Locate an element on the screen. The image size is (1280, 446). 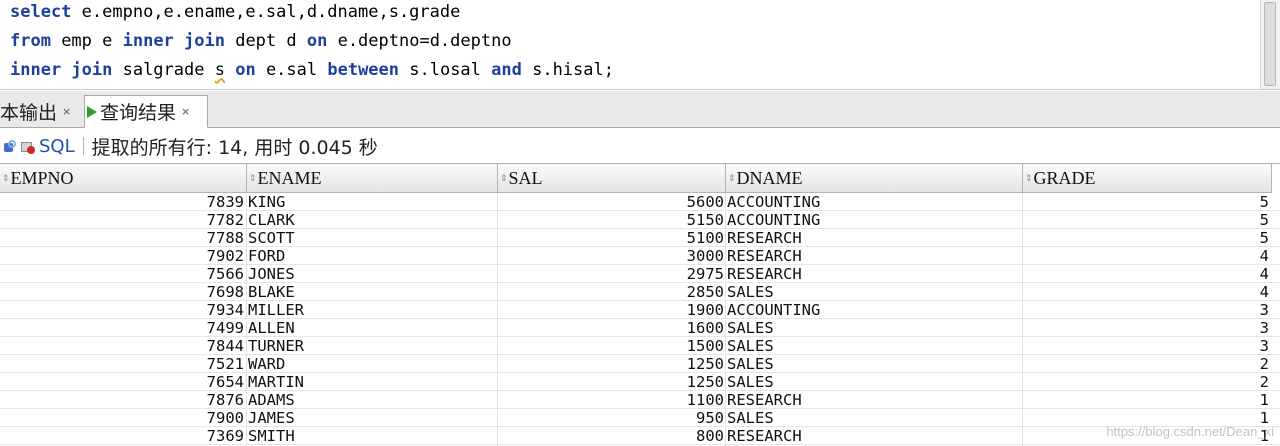
cell-empno: 7499 is located at coordinates (123, 328).